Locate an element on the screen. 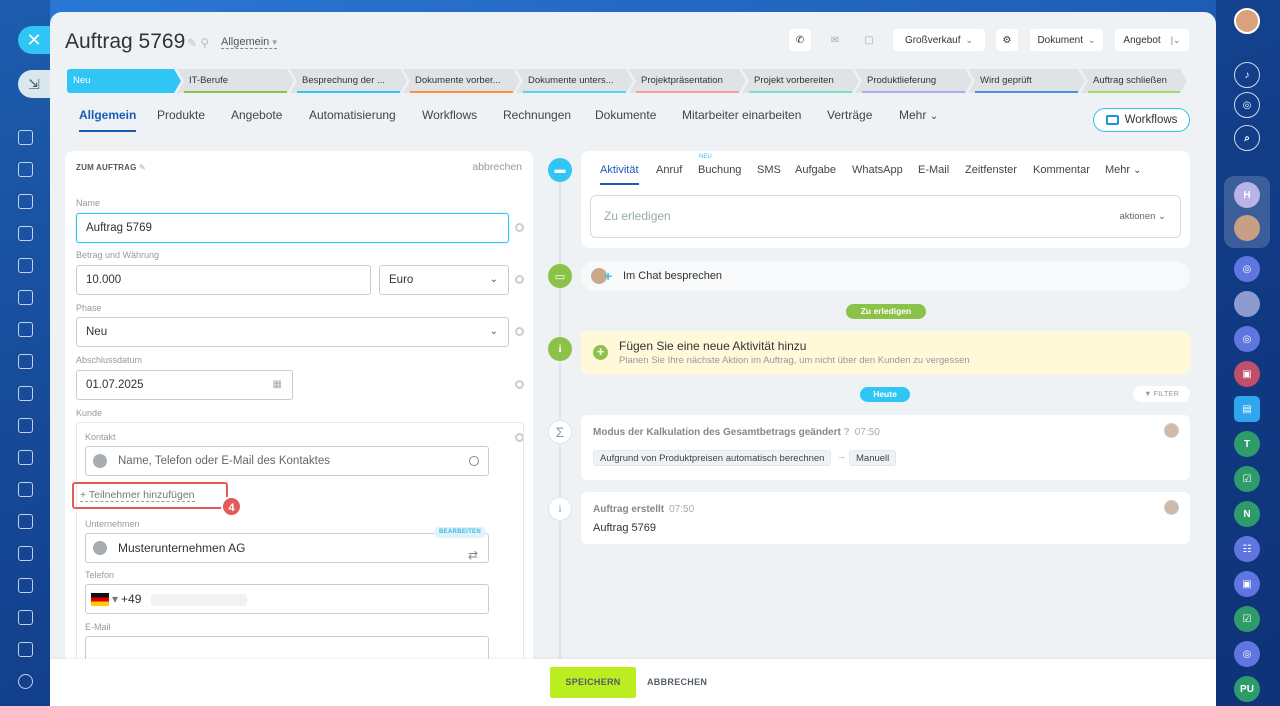 The image size is (1280, 706). sites-icon is located at coordinates (25, 361).